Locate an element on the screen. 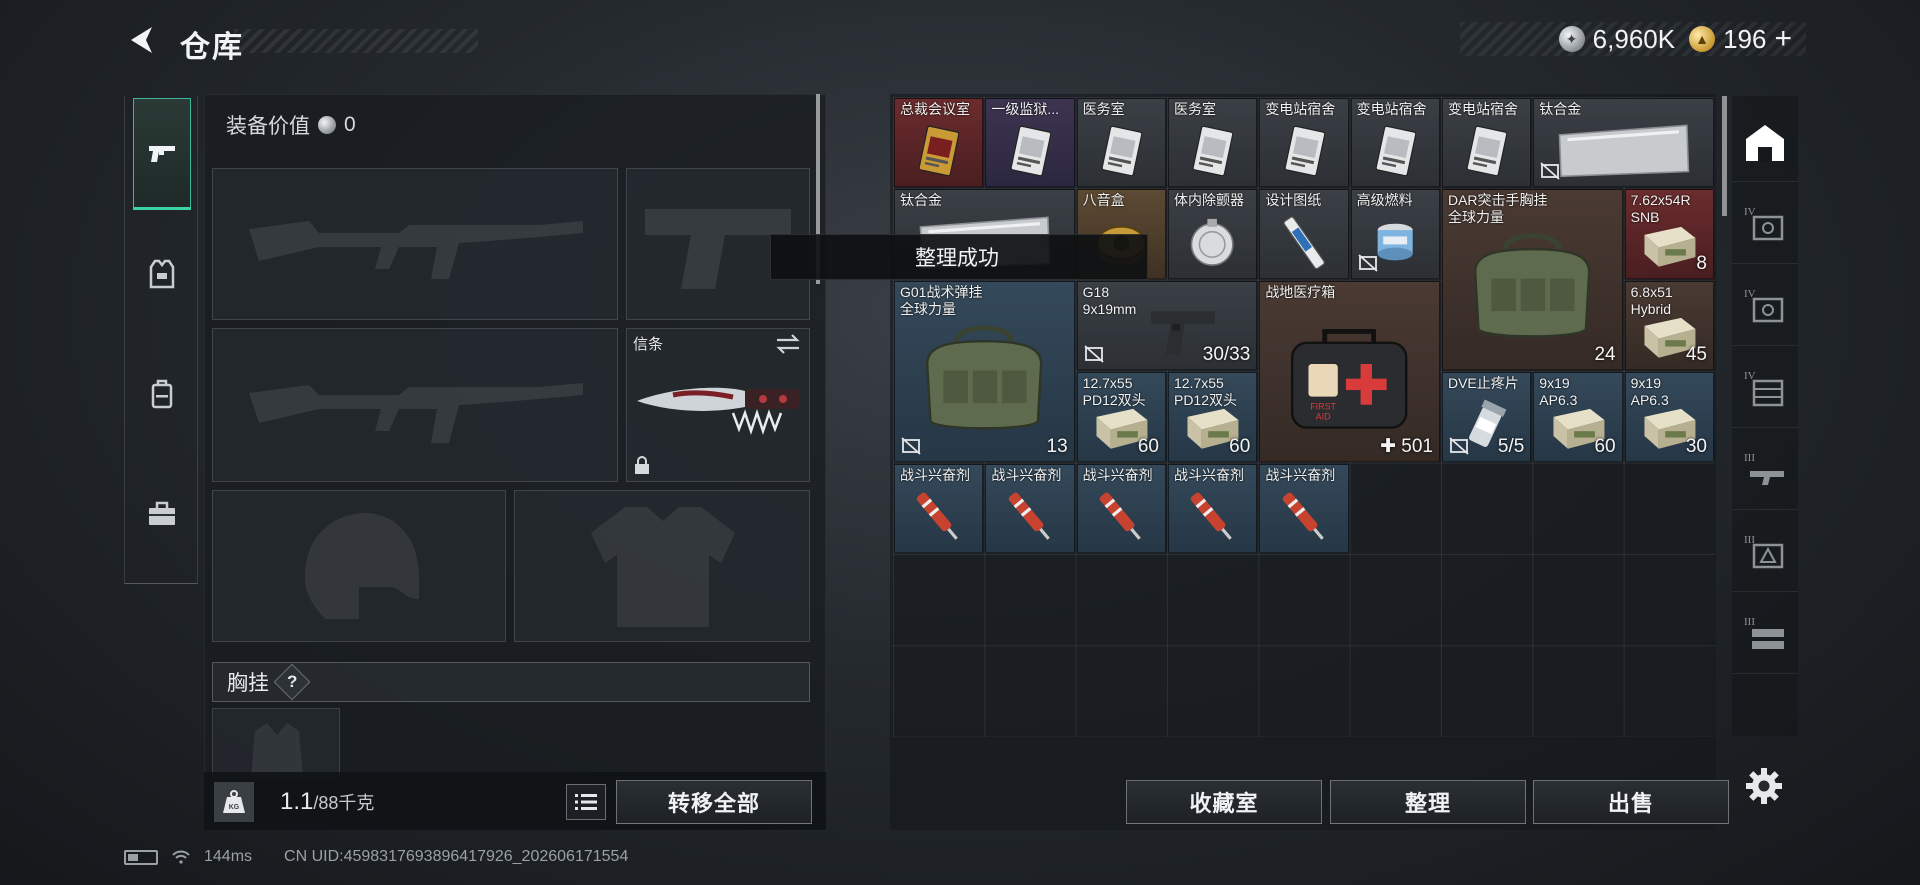  sort-button: 整理 is located at coordinates (1428, 802).